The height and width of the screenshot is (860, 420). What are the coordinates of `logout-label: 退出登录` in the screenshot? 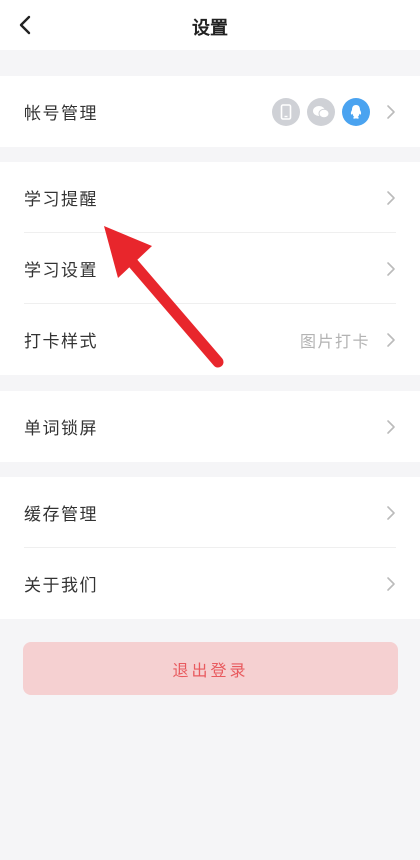 It's located at (210, 670).